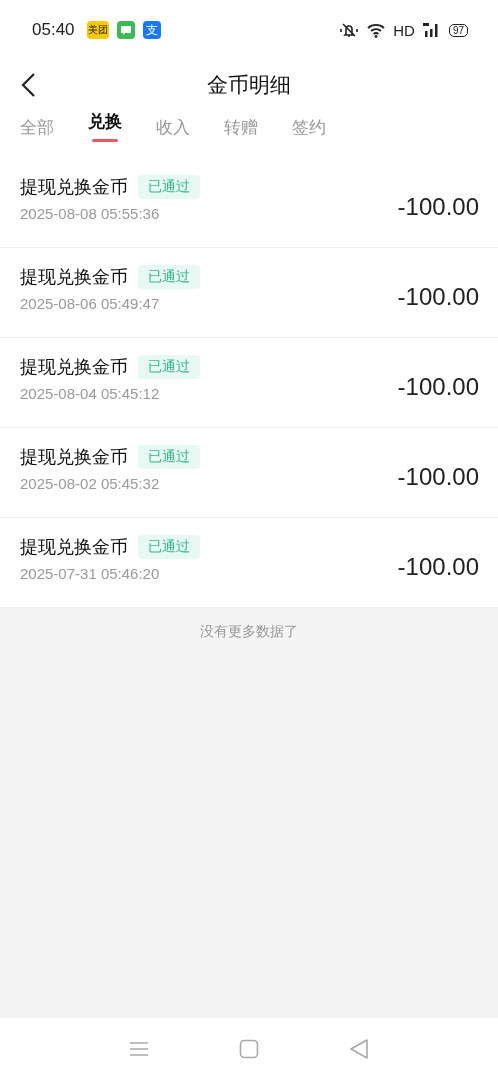 This screenshot has width=498, height=1080. What do you see at coordinates (37, 137) in the screenshot?
I see `tab: 全部` at bounding box center [37, 137].